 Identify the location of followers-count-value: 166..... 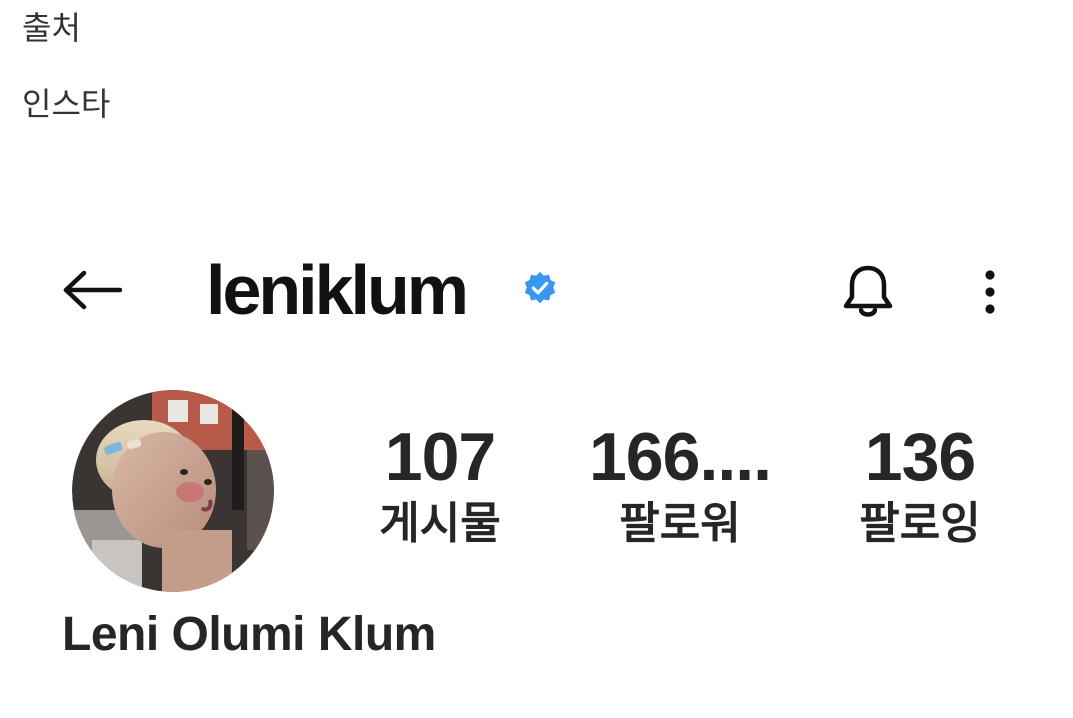
(680, 457).